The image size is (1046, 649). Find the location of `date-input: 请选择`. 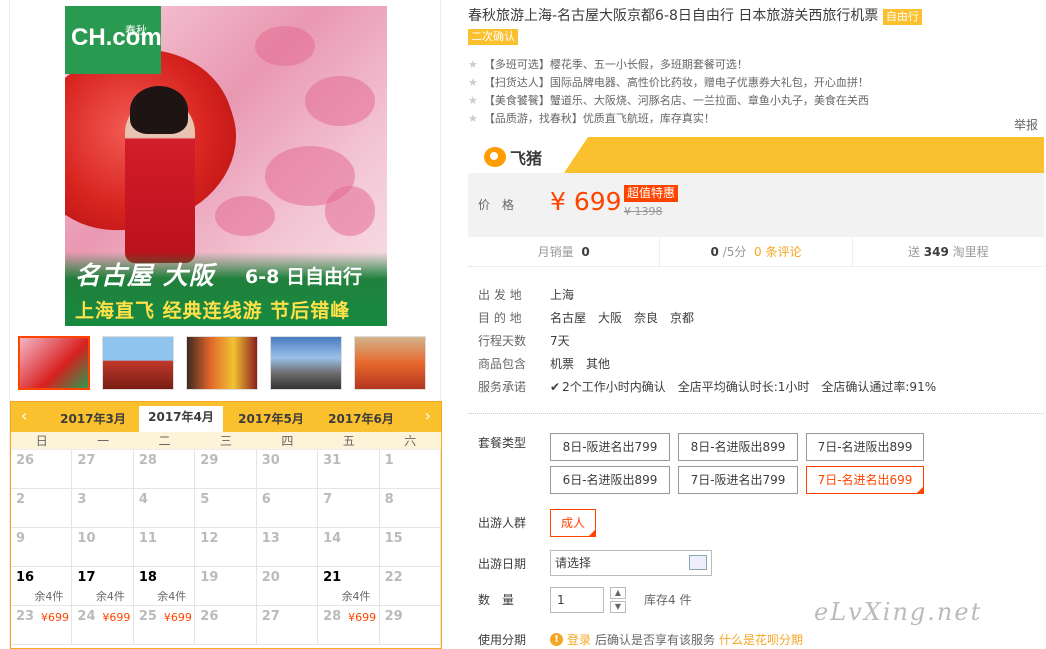

date-input: 请选择 is located at coordinates (631, 563).